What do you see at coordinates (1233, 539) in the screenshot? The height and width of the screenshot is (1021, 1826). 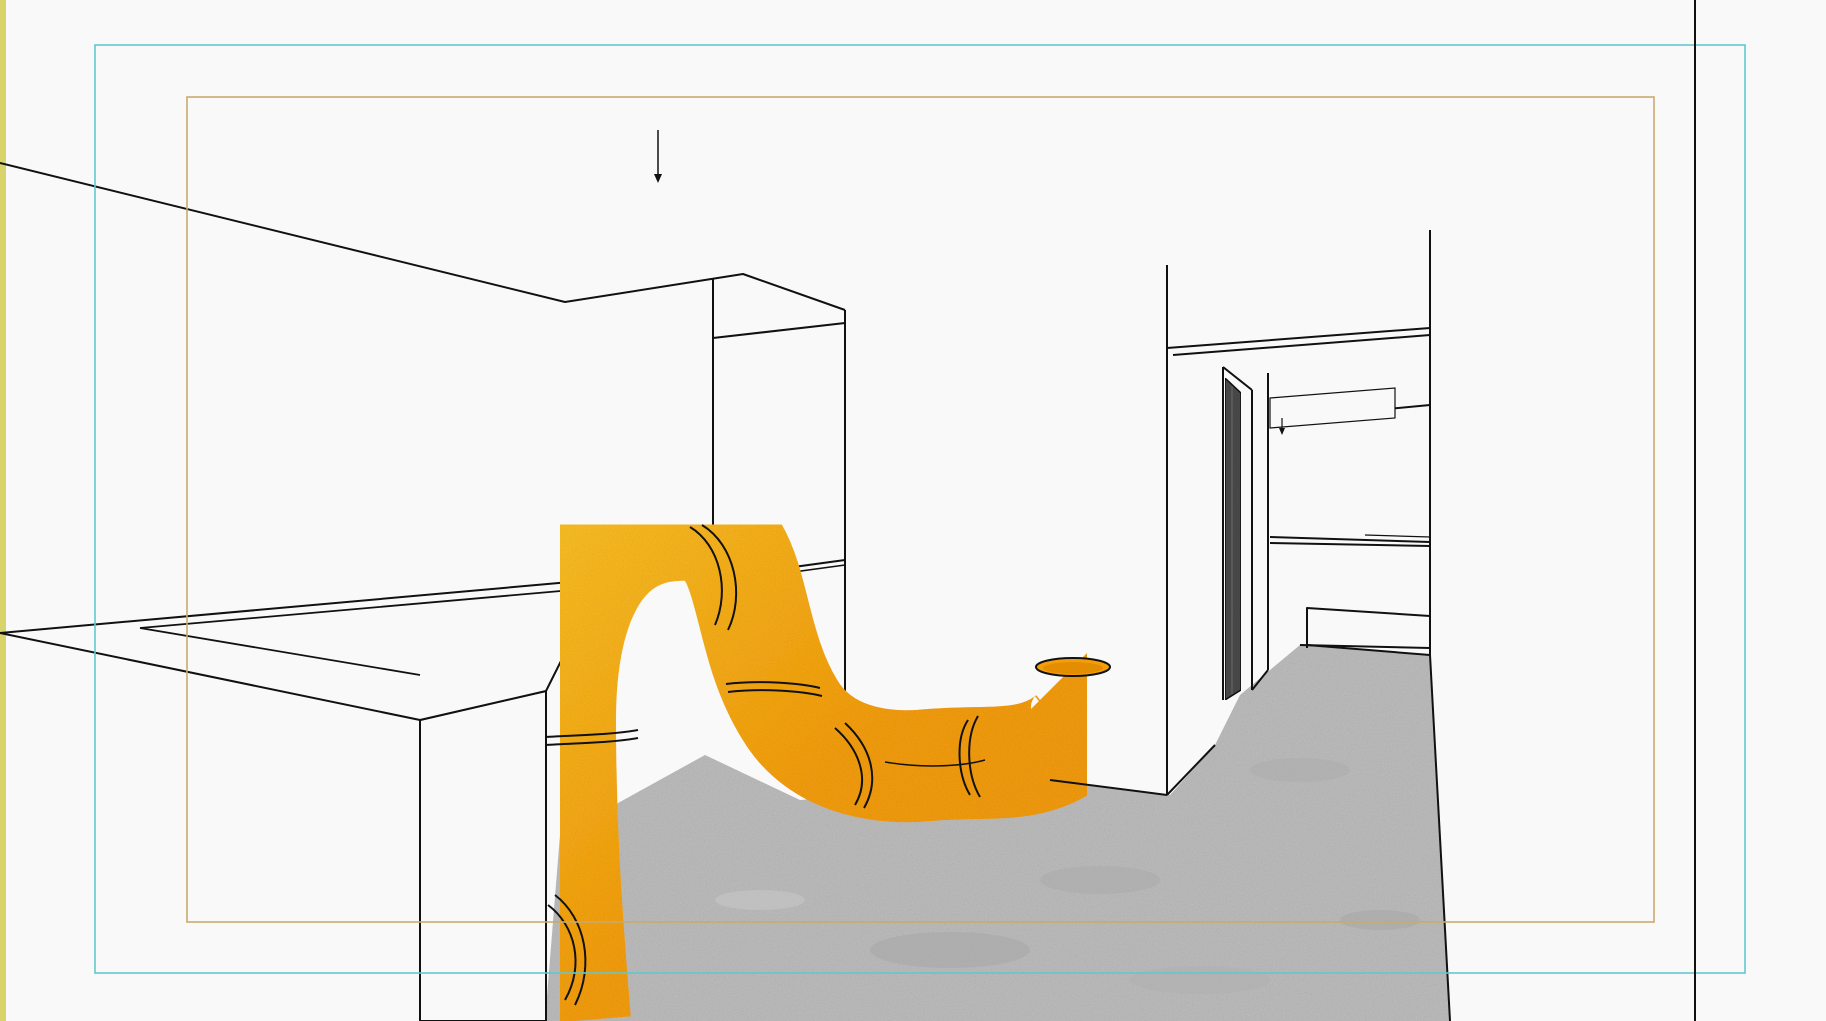 I see `dark-wood-door` at bounding box center [1233, 539].